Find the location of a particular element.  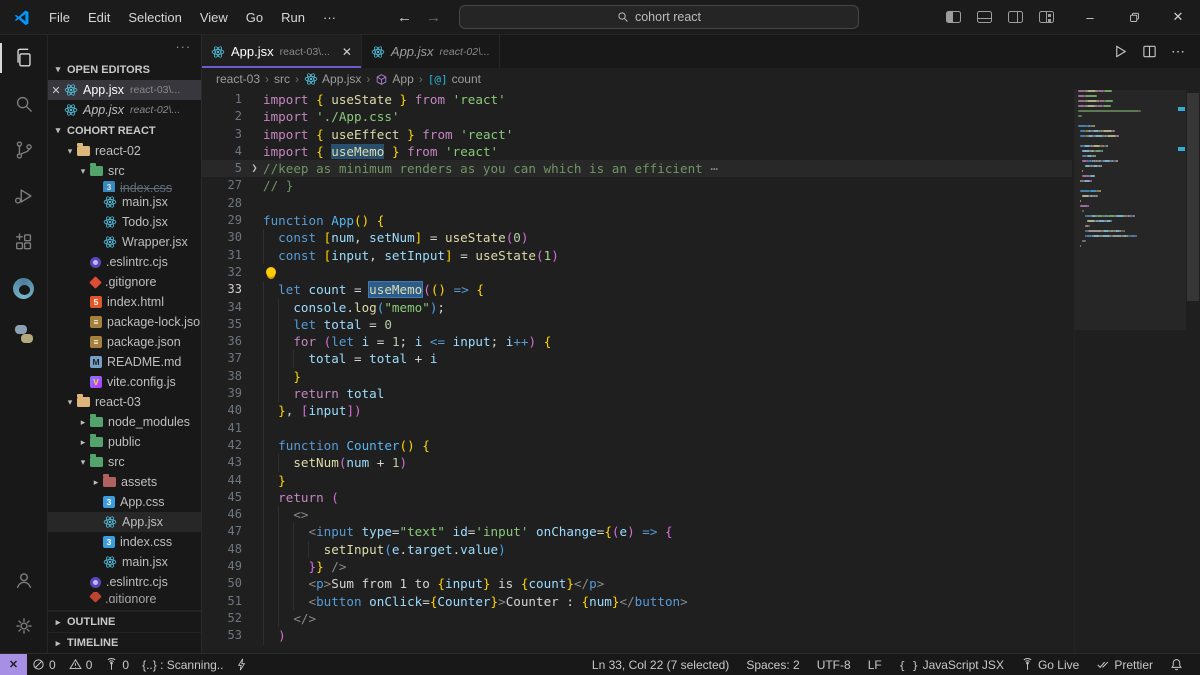

vertical-scrollbar is located at coordinates (1193, 371).